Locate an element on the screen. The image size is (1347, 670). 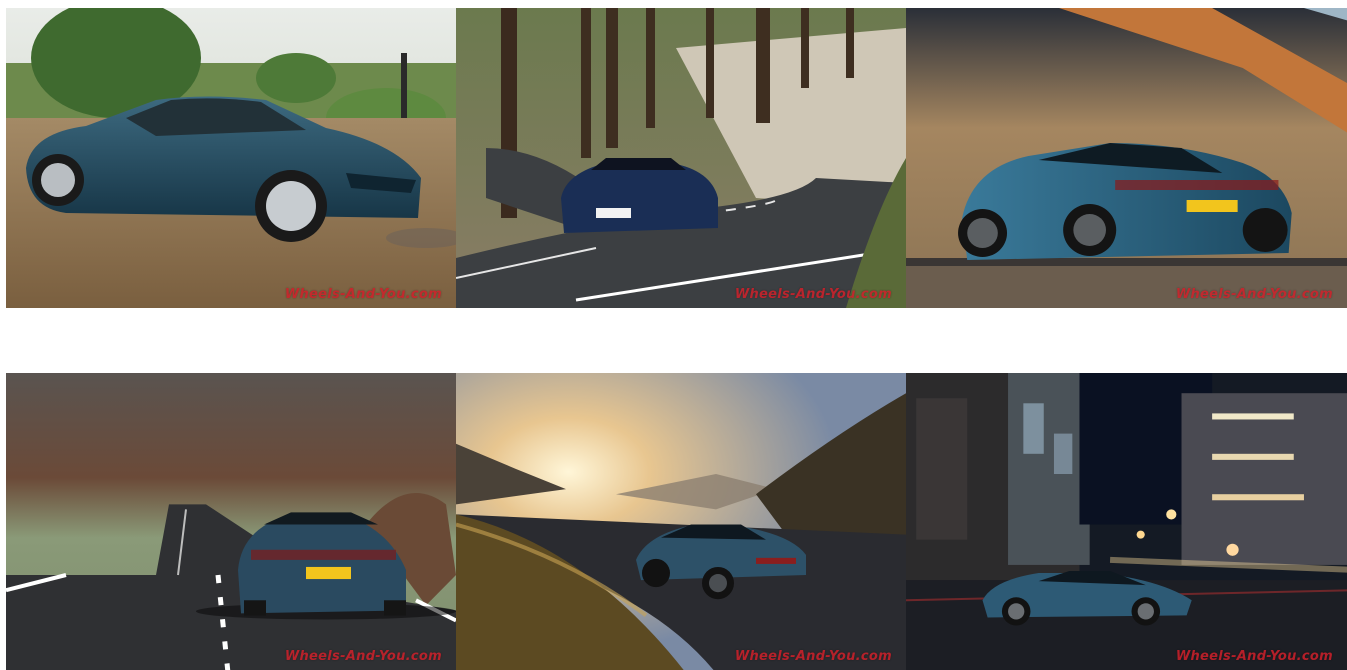
car-on-forest-road-photo is located at coordinates (681, 158).